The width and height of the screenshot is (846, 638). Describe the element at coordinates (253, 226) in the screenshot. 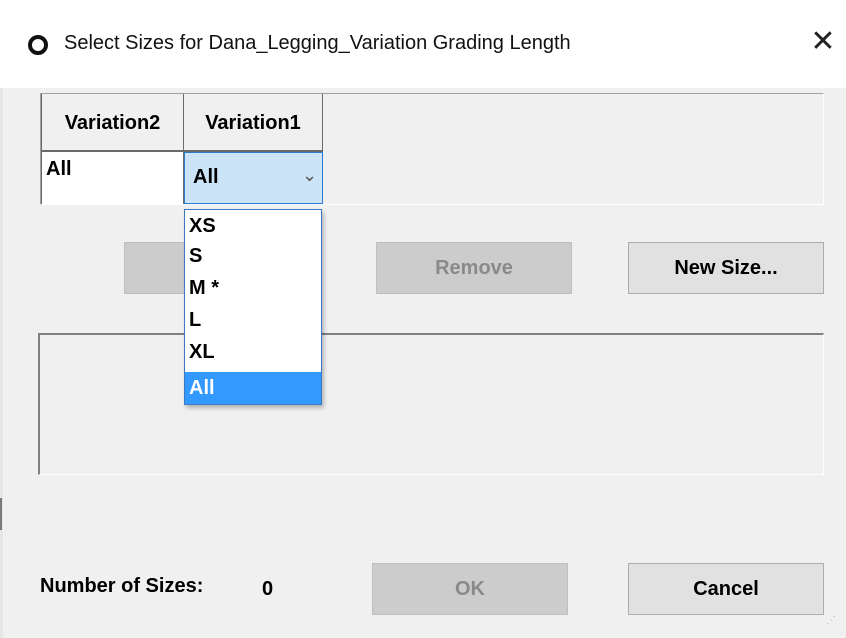

I see `dropdown-option-xs: XS` at that location.